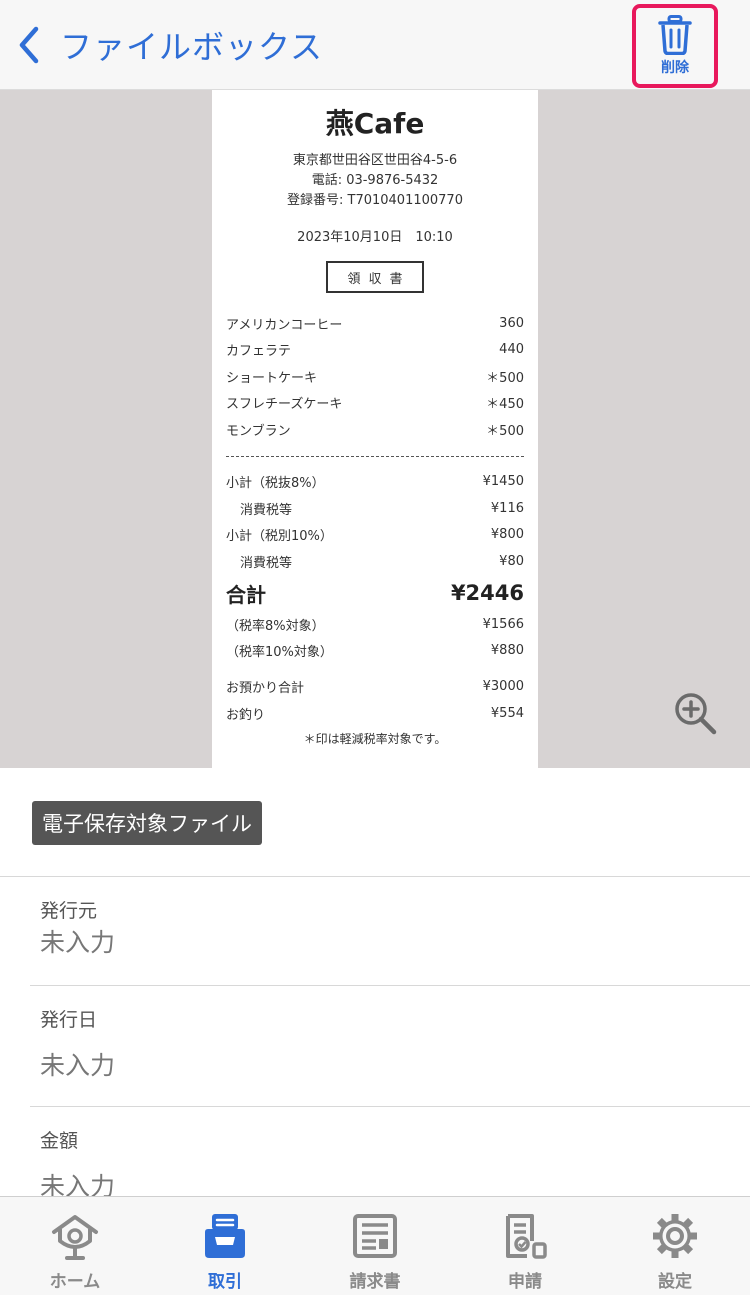 This screenshot has width=750, height=1295. I want to click on receipt-shop-name: 燕Cafe, so click(375, 123).